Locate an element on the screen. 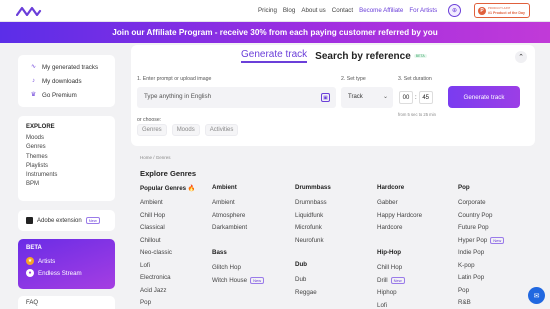 The width and height of the screenshot is (550, 309). genre-link: Liquidfunk is located at coordinates (335, 215).